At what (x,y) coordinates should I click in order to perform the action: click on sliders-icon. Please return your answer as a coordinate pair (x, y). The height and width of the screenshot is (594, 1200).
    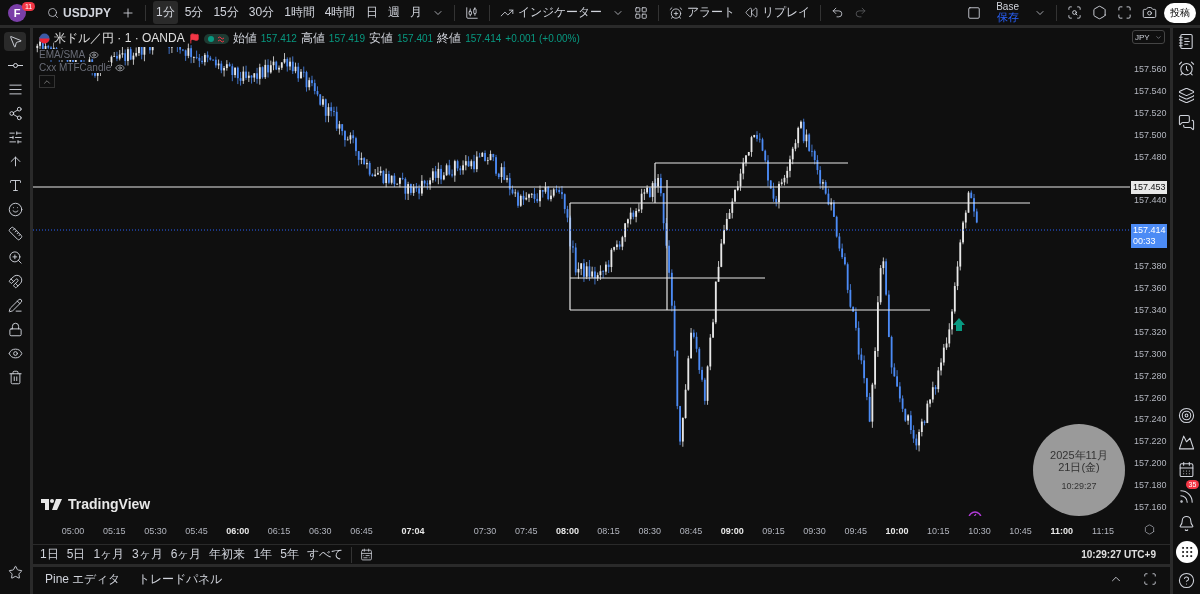
    Looking at the image, I should click on (15, 137).